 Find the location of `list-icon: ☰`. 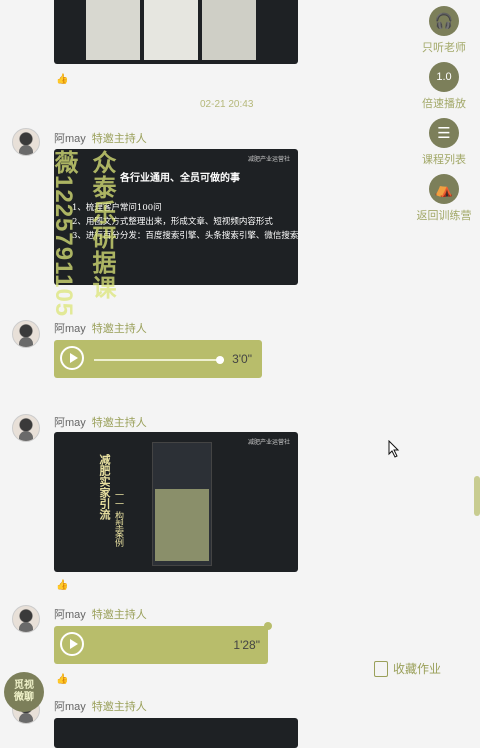

list-icon: ☰ is located at coordinates (444, 133).